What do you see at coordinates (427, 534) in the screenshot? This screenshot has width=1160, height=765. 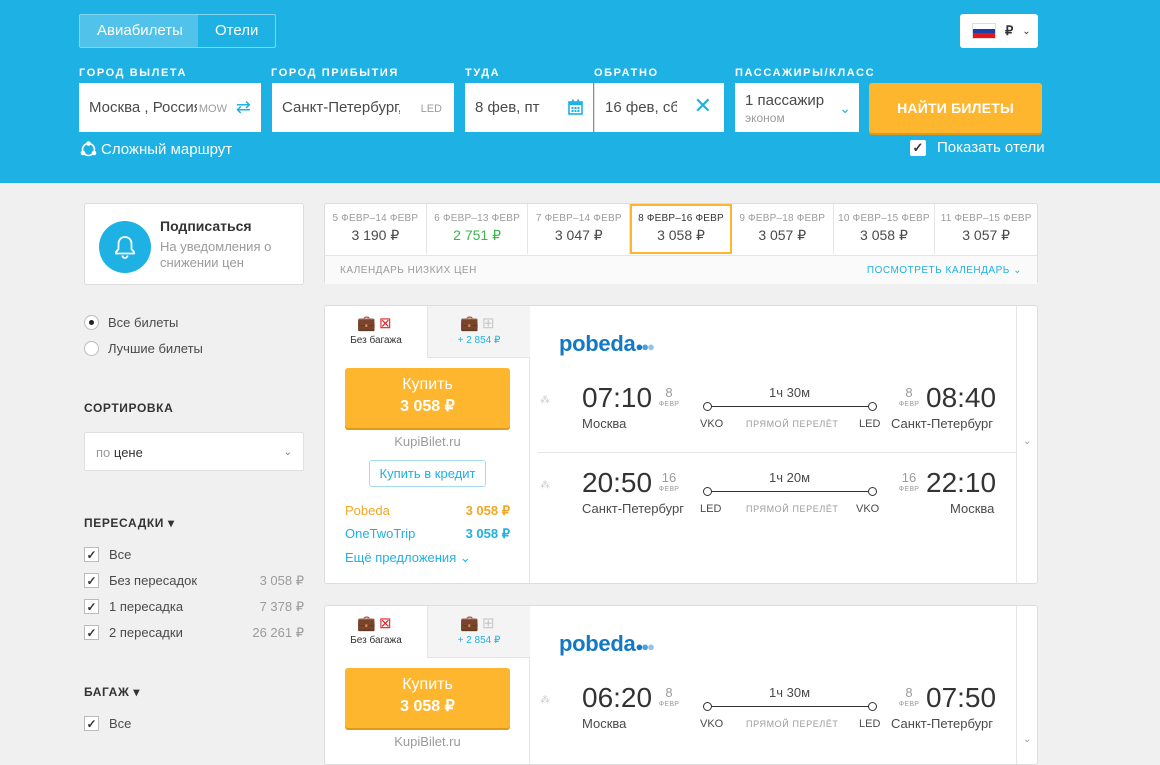 I see `offer-row: OneTwoTrip 3 058 ₽` at bounding box center [427, 534].